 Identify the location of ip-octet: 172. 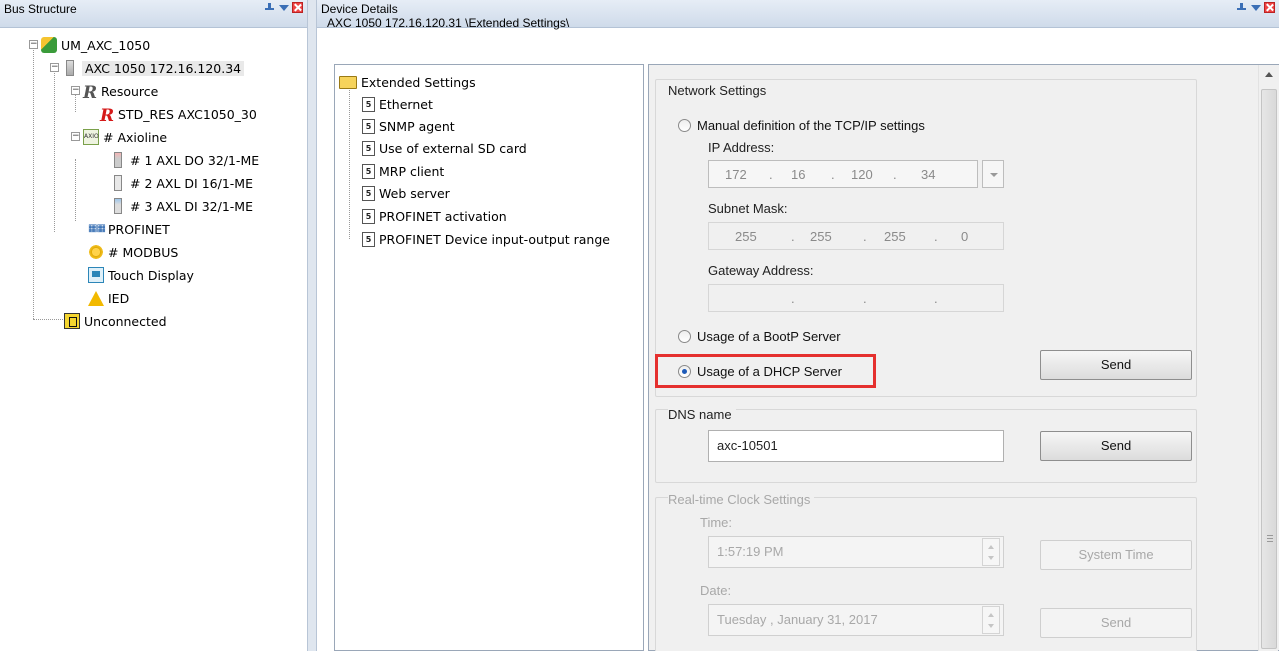
(736, 174).